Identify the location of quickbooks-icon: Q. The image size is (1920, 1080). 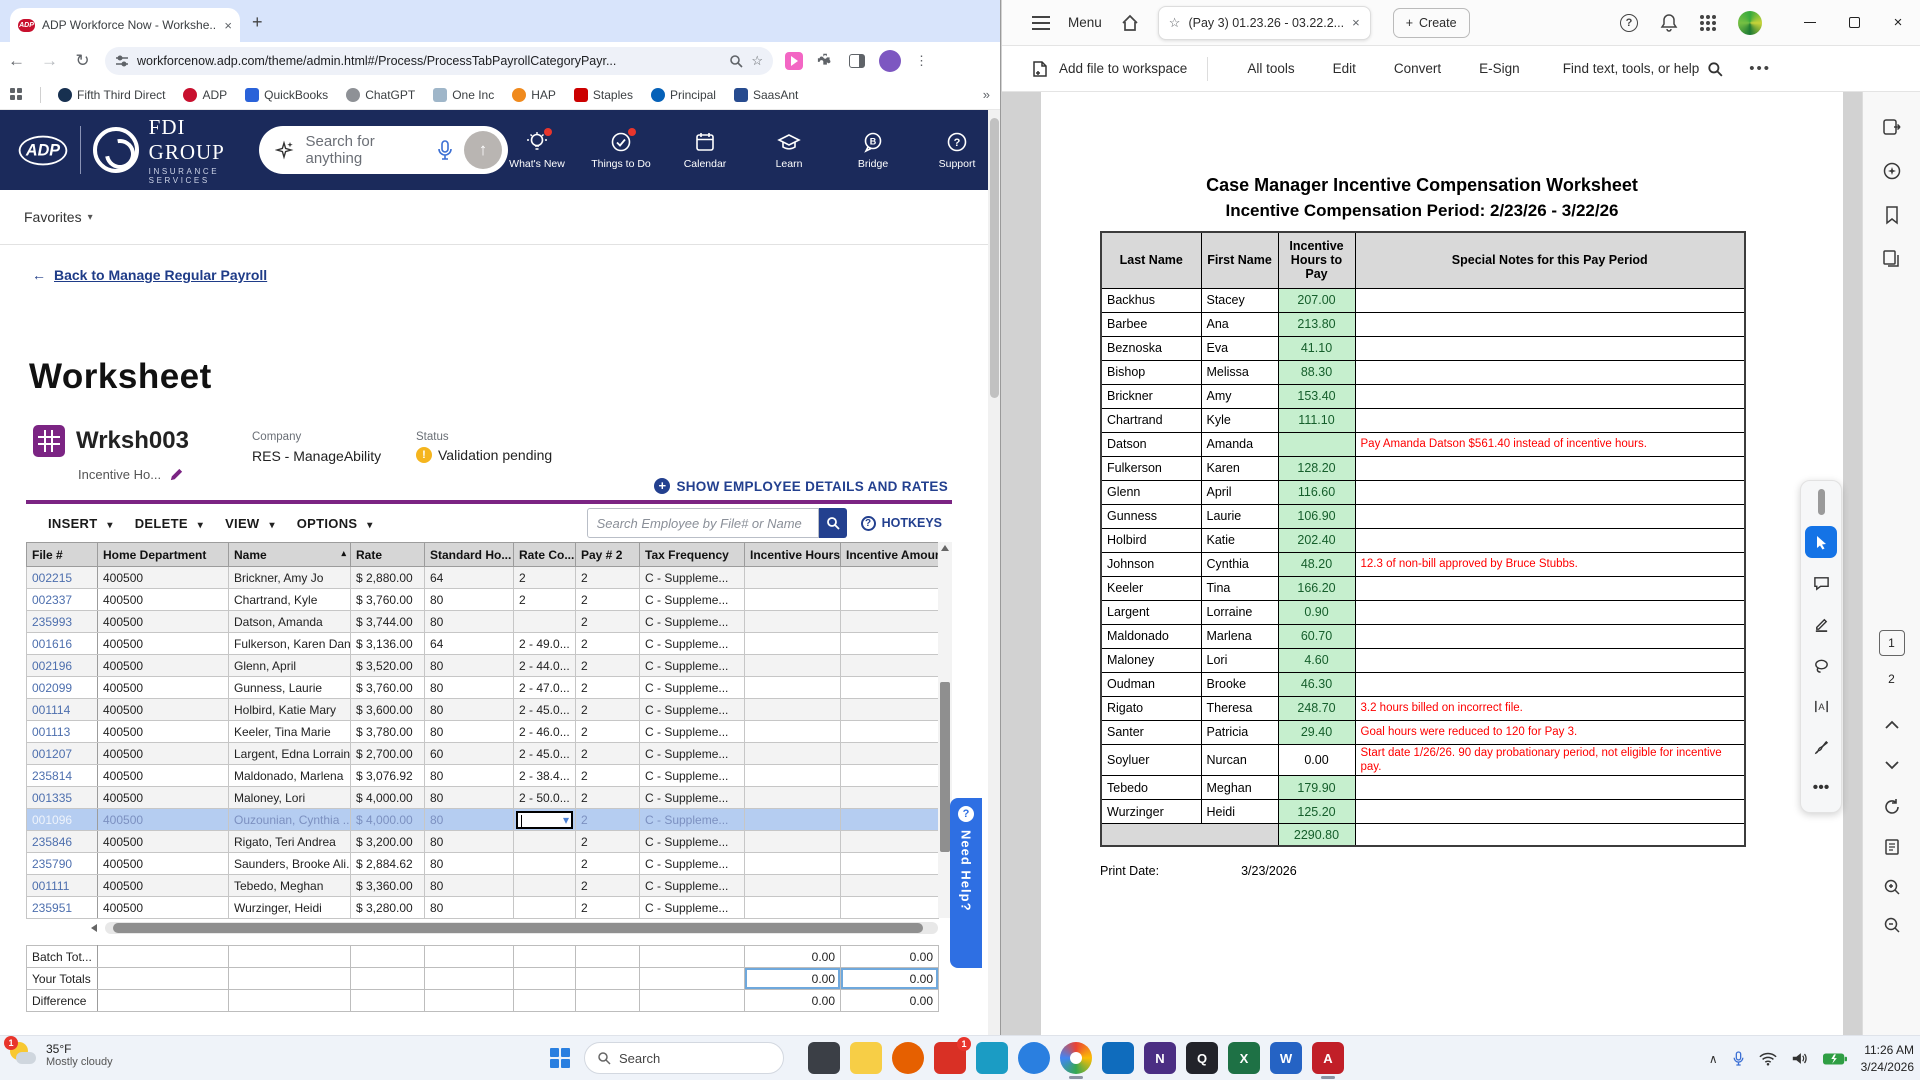
(1202, 1058).